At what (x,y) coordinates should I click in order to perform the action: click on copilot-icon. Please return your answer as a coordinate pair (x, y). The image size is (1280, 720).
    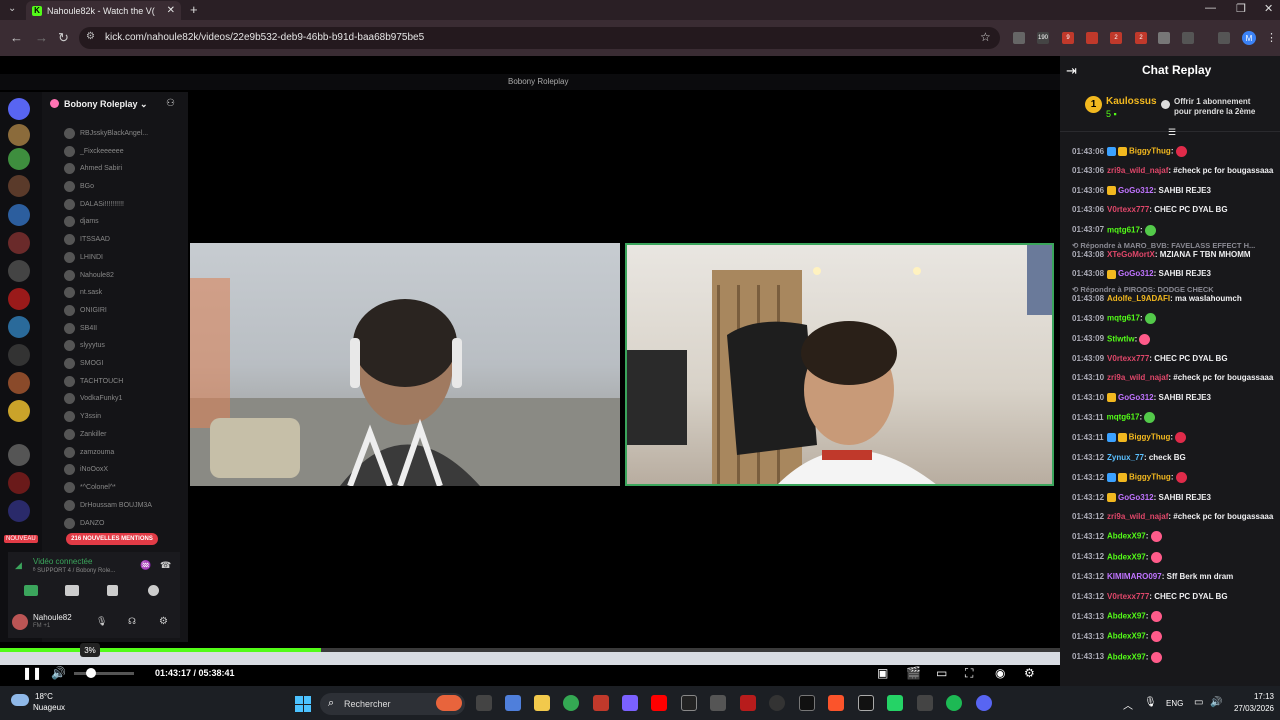
    Looking at the image, I should click on (513, 703).